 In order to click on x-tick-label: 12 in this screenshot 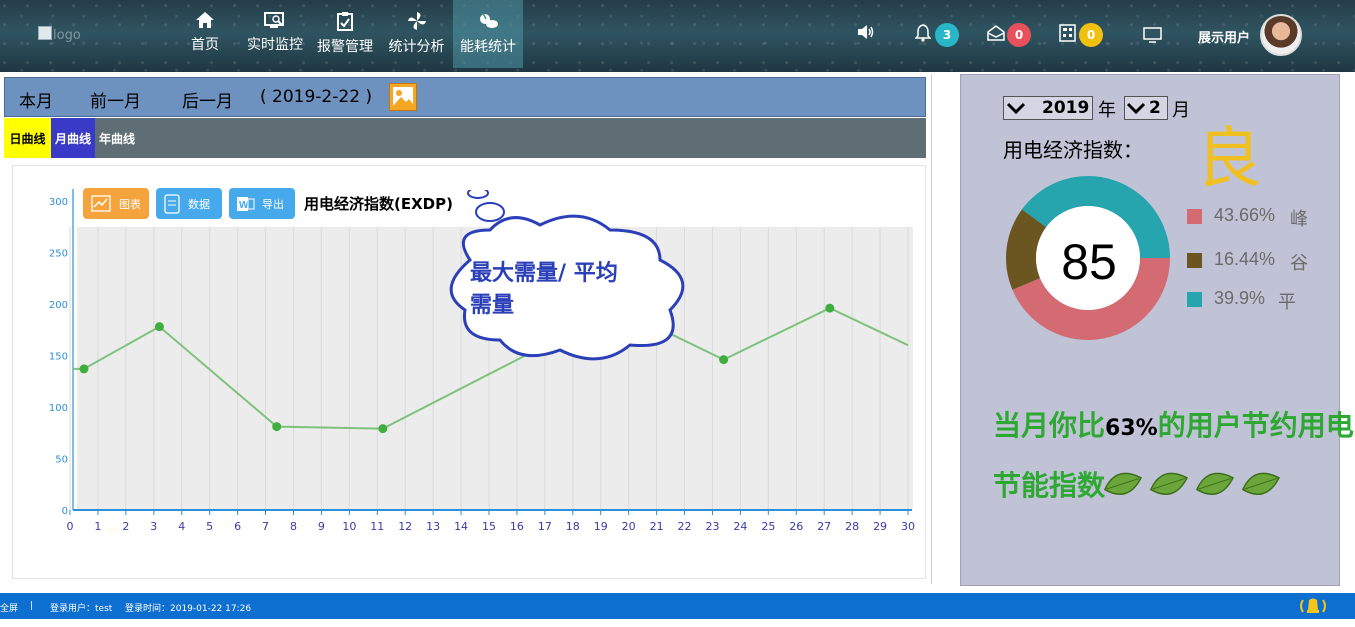, I will do `click(405, 526)`.